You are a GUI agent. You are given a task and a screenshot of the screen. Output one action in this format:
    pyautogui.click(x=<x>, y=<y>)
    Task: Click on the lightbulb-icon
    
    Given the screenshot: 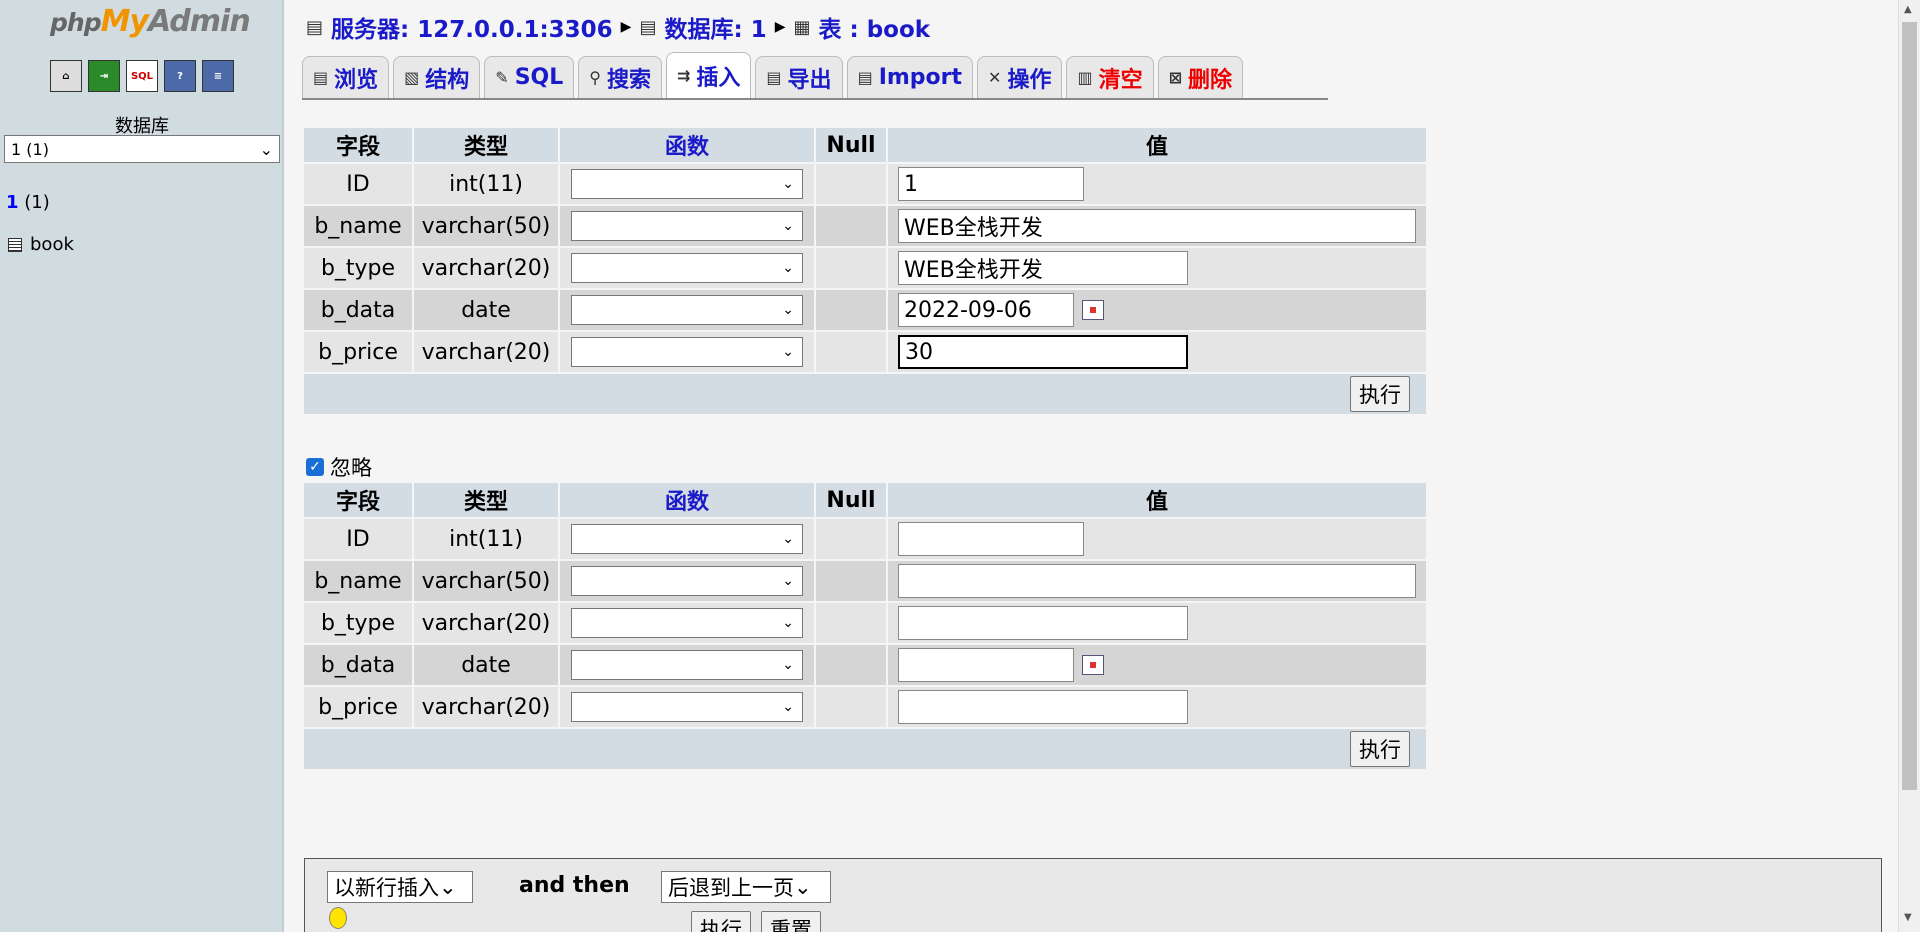 What is the action you would take?
    pyautogui.click(x=338, y=918)
    